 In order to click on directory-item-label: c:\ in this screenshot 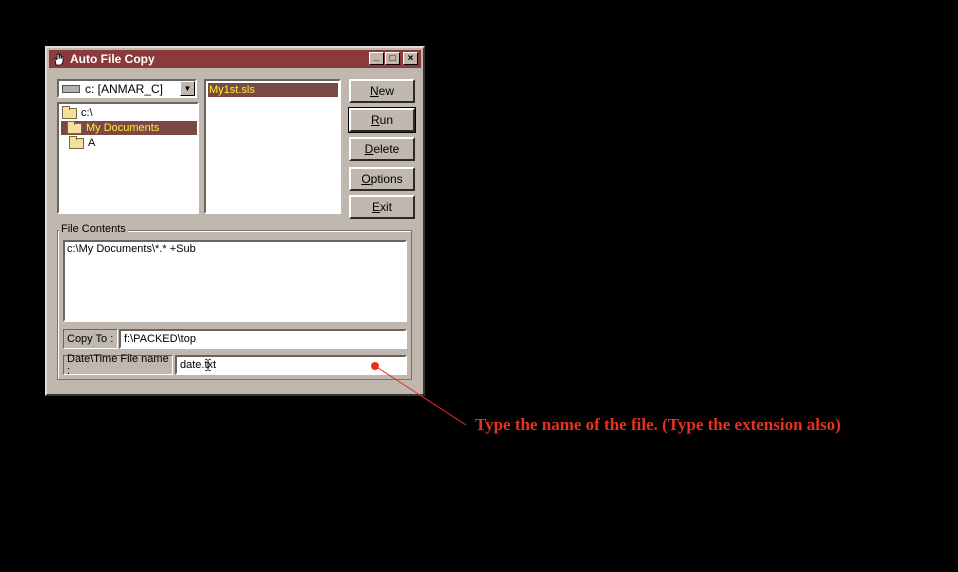, I will do `click(87, 113)`.